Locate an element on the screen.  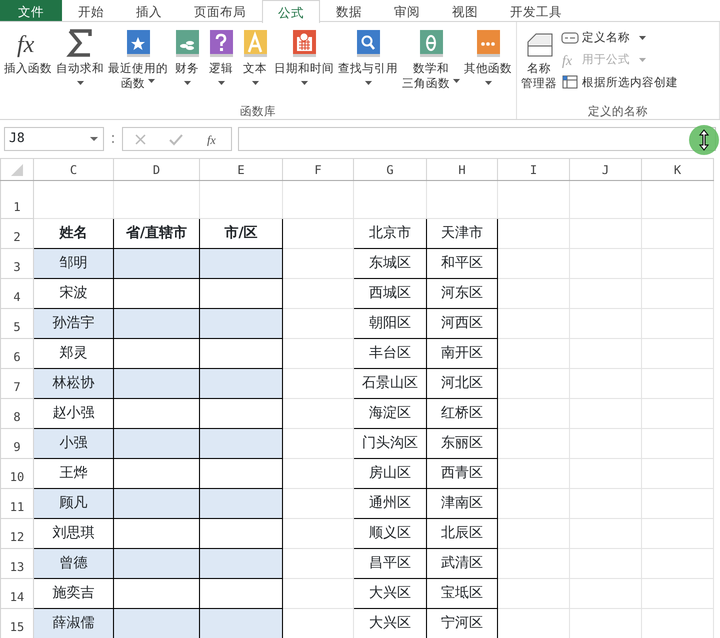
column-header: E is located at coordinates (241, 169).